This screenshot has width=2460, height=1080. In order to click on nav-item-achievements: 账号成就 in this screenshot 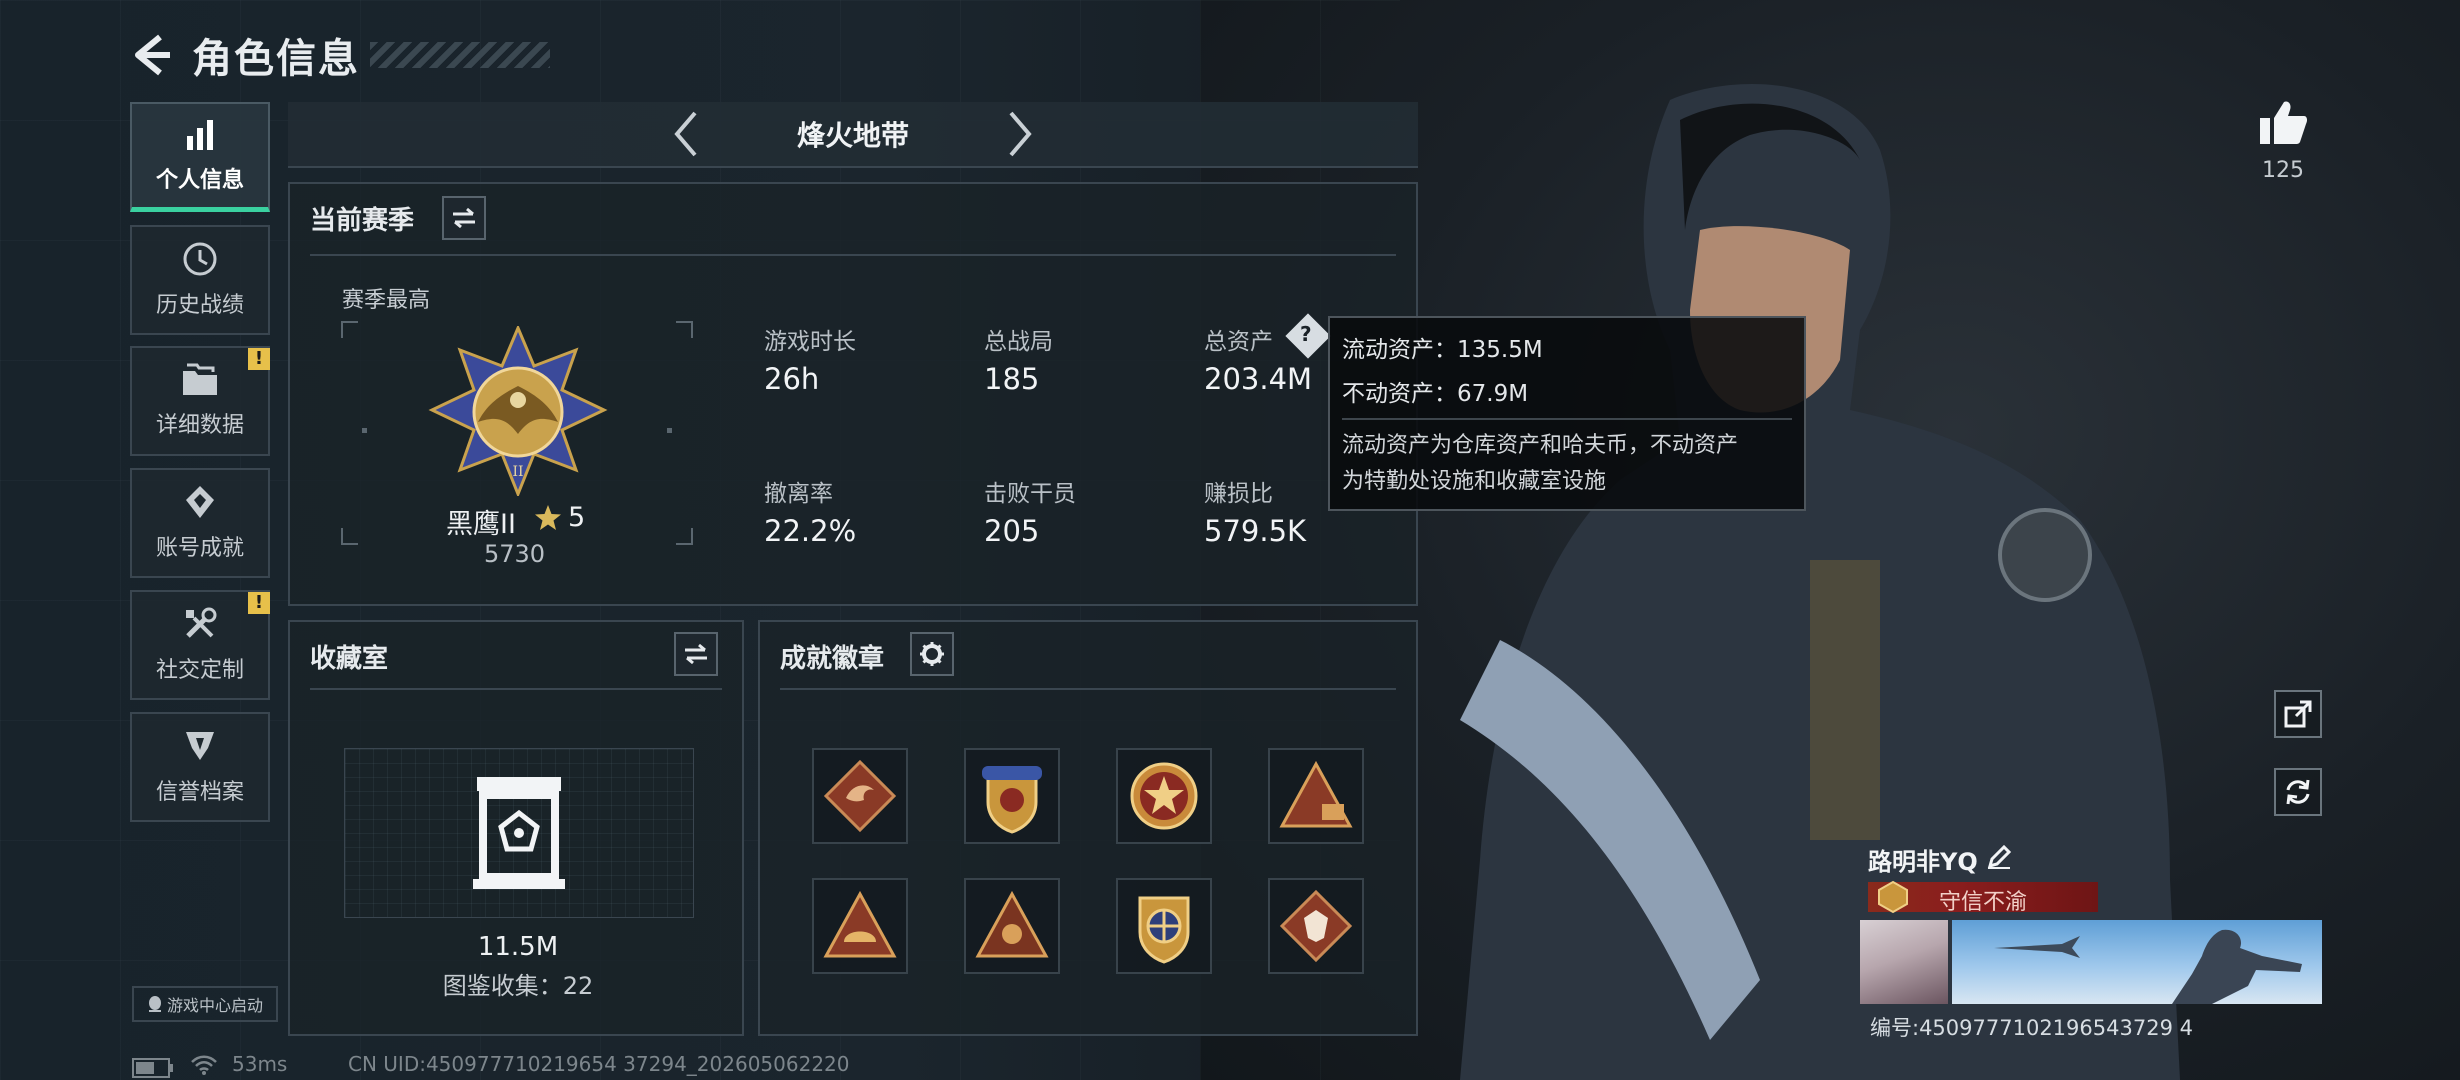, I will do `click(200, 523)`.